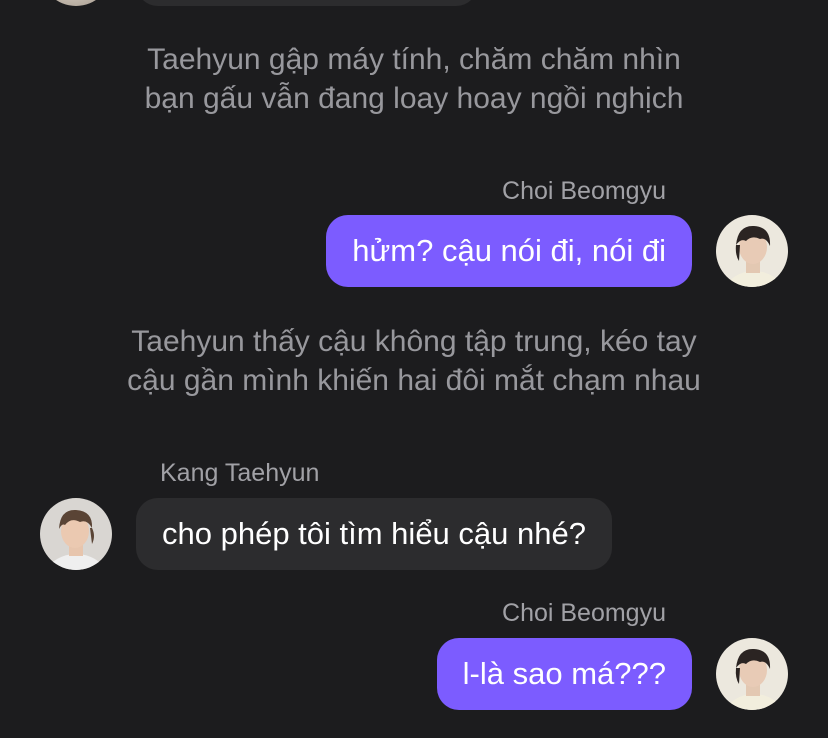  I want to click on message-text: hửm? cậu nói đi, nói đi, so click(509, 250).